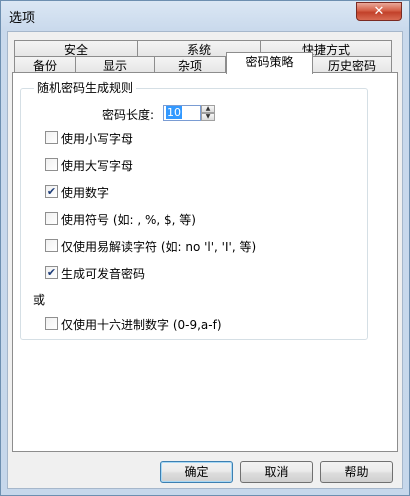 Image resolution: width=410 pixels, height=496 pixels. I want to click on password-length-label: 密码长度:, so click(128, 115).